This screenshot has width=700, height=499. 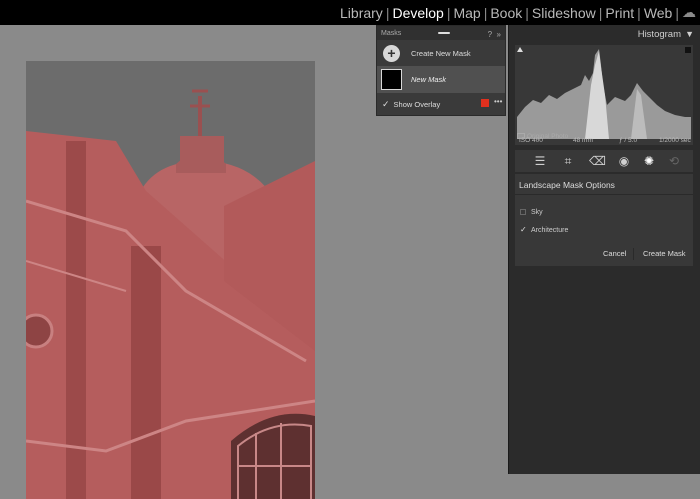 What do you see at coordinates (628, 140) in the screenshot?
I see `aperture-value: ƒ / 5.0` at bounding box center [628, 140].